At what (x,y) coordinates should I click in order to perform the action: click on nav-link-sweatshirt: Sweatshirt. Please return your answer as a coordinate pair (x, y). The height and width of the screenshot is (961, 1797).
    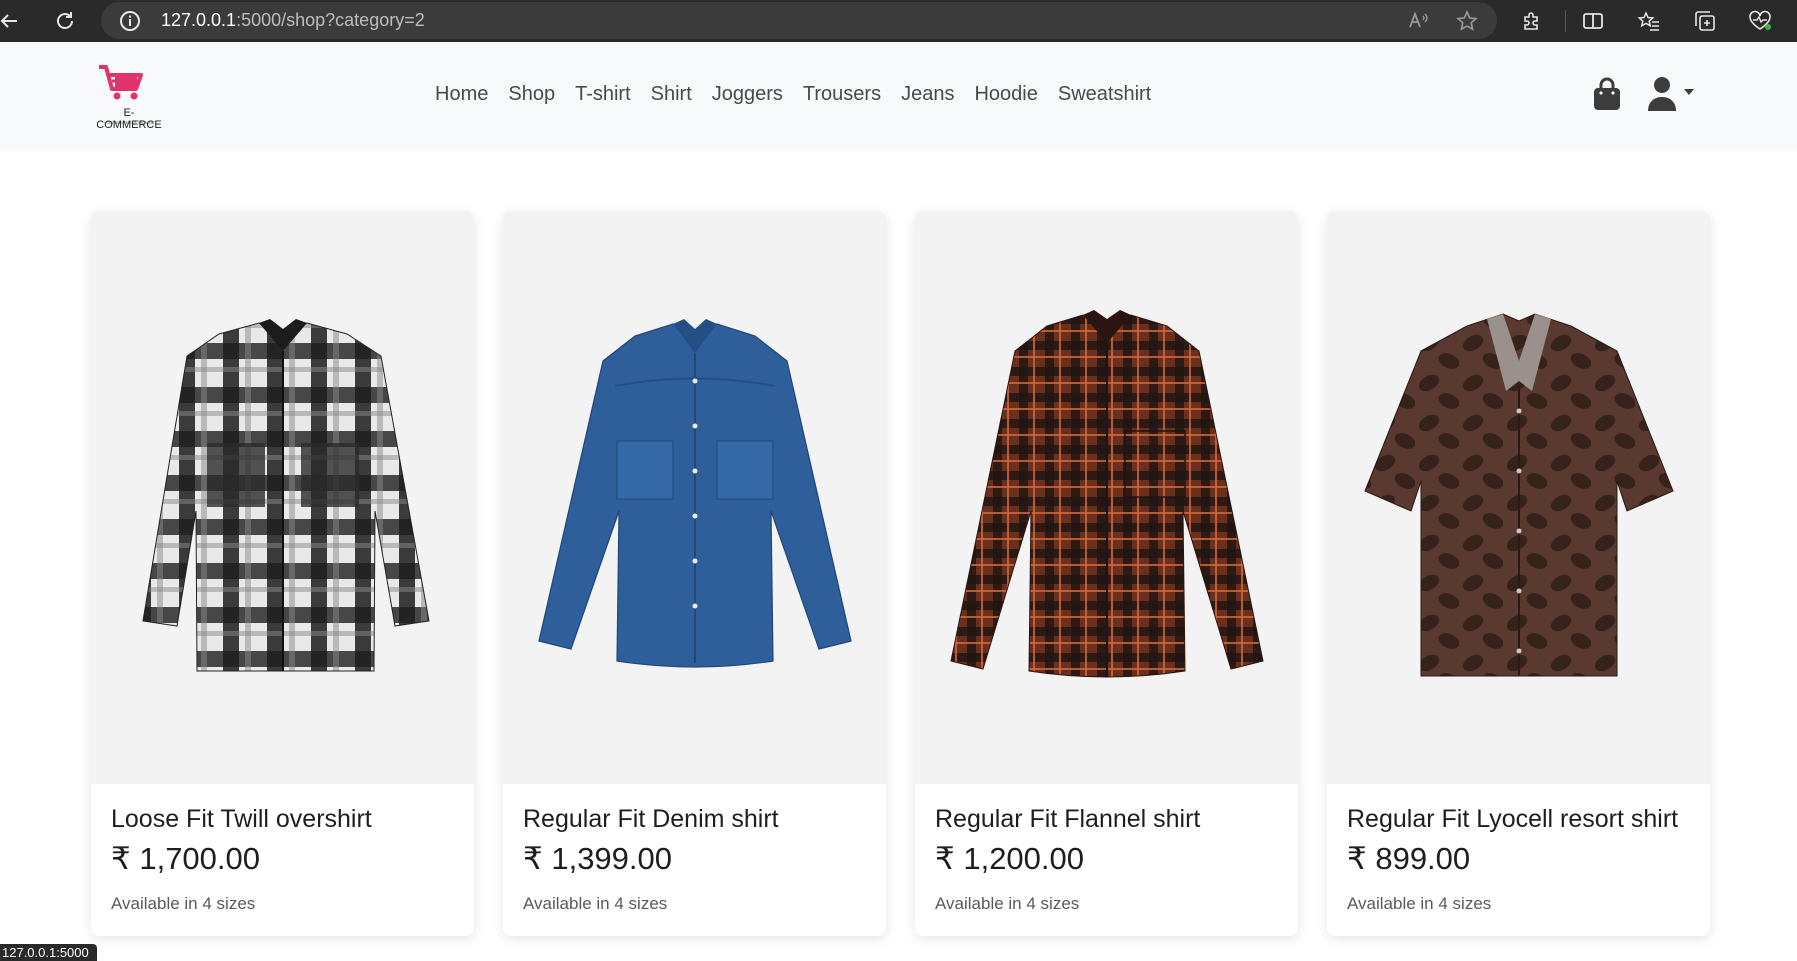
    Looking at the image, I should click on (1104, 94).